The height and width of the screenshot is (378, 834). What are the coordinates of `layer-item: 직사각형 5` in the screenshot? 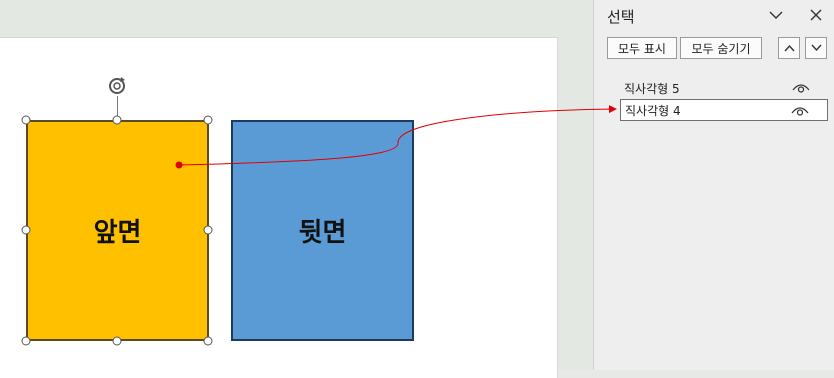 It's located at (724, 88).